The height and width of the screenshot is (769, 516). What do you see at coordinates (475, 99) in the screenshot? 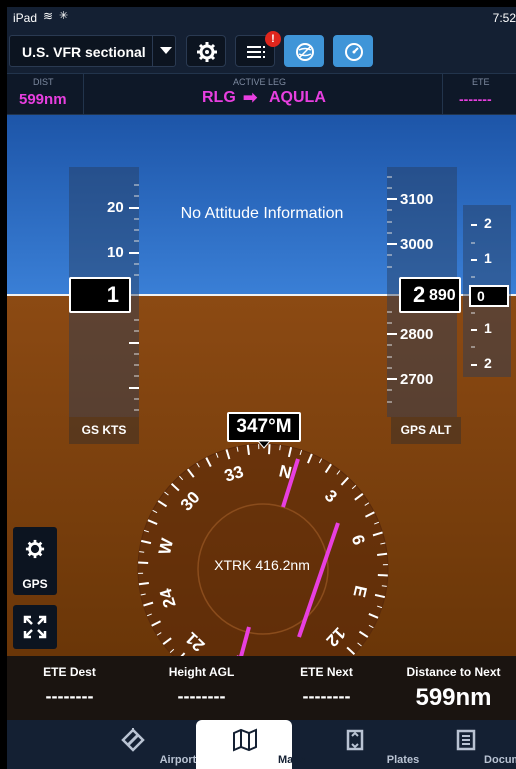
I see `ete-value: -------` at bounding box center [475, 99].